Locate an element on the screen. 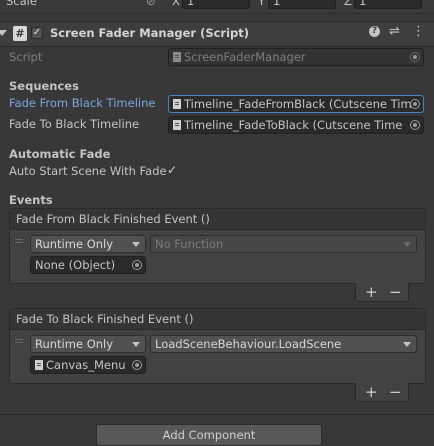 The height and width of the screenshot is (446, 434). component-header: # ✓ Screen Fader Manager (Script) ? ⇌ ⋮ is located at coordinates (217, 34).